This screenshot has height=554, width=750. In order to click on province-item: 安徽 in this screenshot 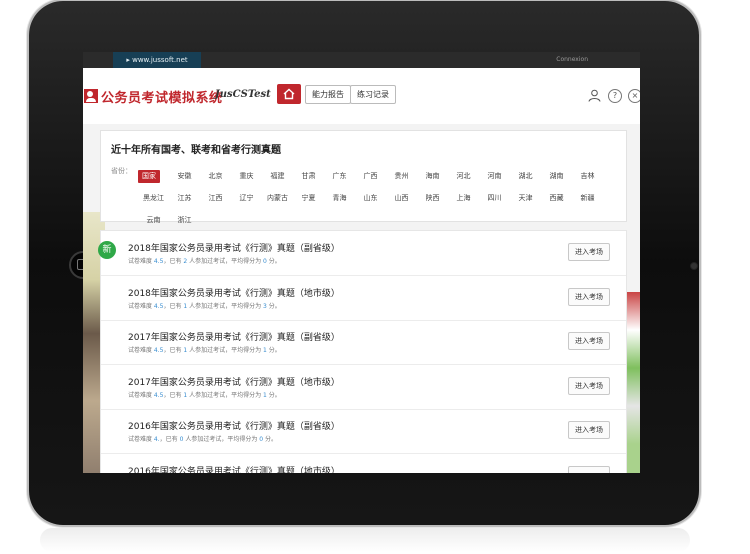, I will do `click(184, 176)`.